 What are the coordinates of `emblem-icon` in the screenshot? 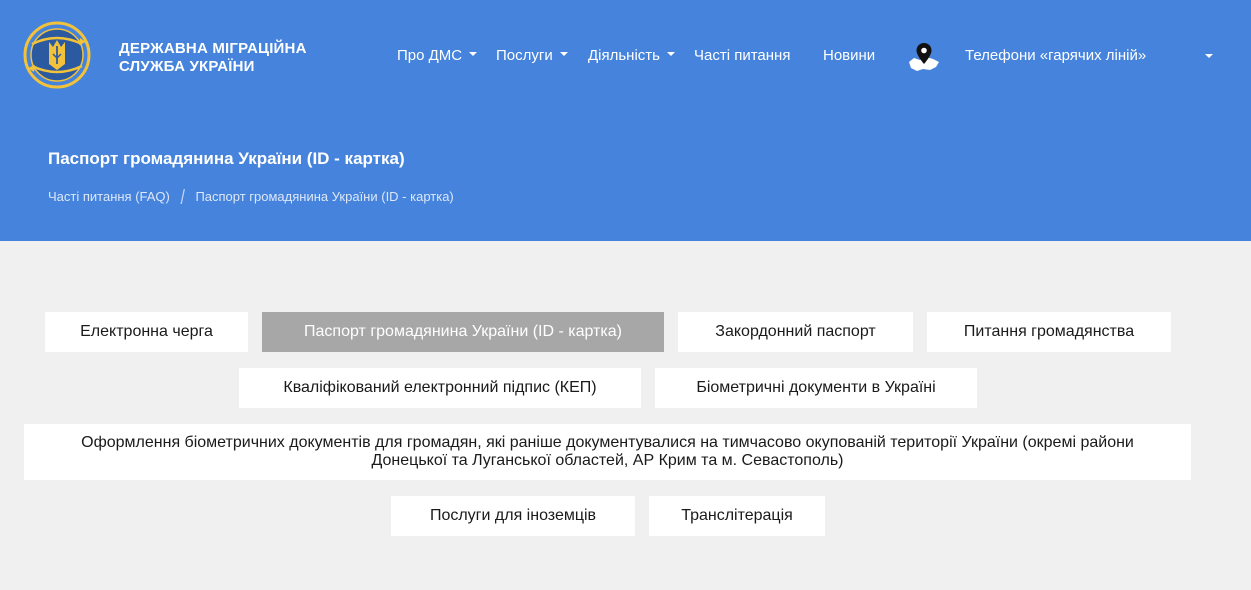 It's located at (57, 55).